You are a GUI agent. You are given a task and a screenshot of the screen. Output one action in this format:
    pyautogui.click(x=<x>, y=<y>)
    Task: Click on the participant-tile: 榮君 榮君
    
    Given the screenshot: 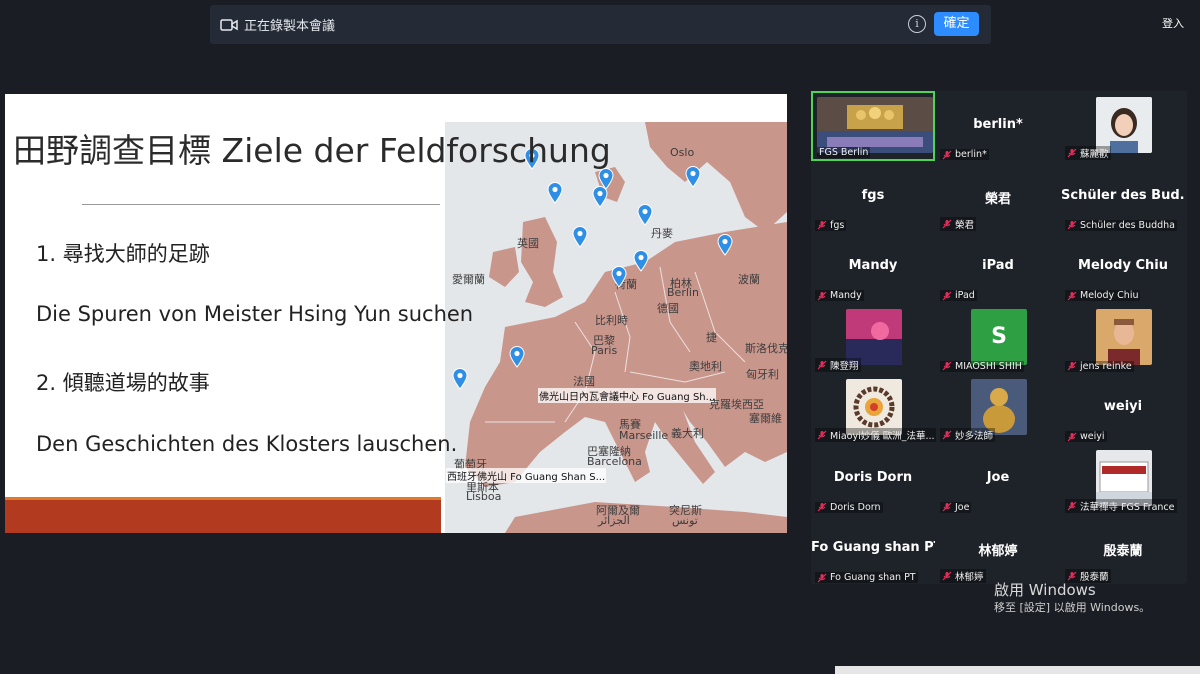 What is the action you would take?
    pyautogui.click(x=998, y=196)
    